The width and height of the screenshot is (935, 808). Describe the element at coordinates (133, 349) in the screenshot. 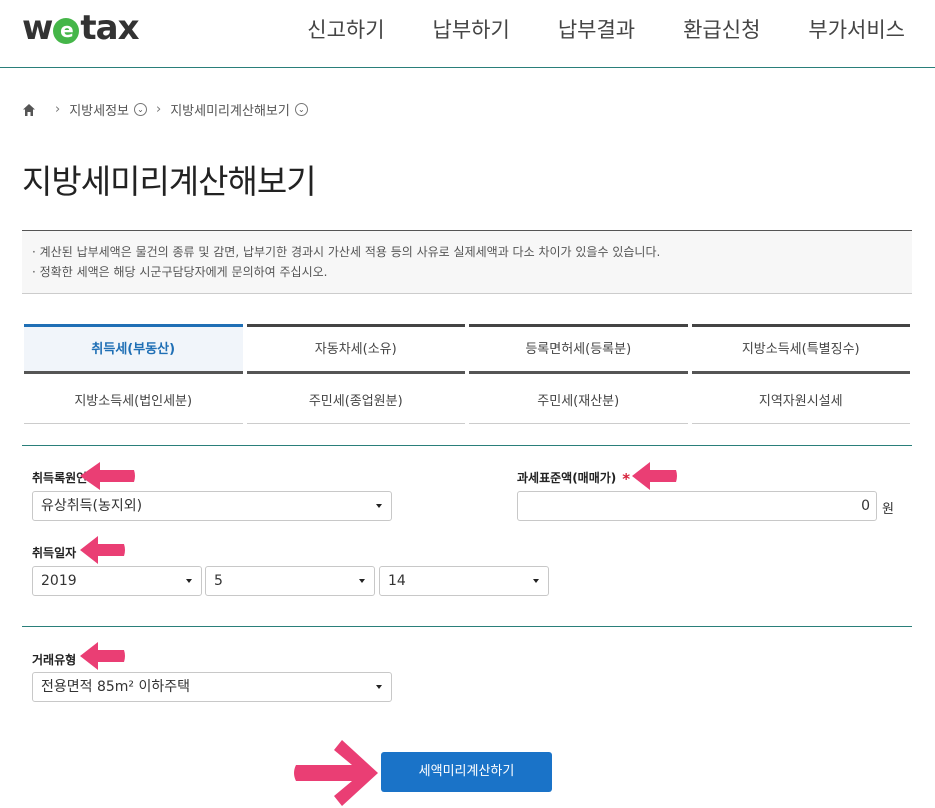

I see `tab-acquisition-tax-realestate: 취득세(부동산)` at that location.